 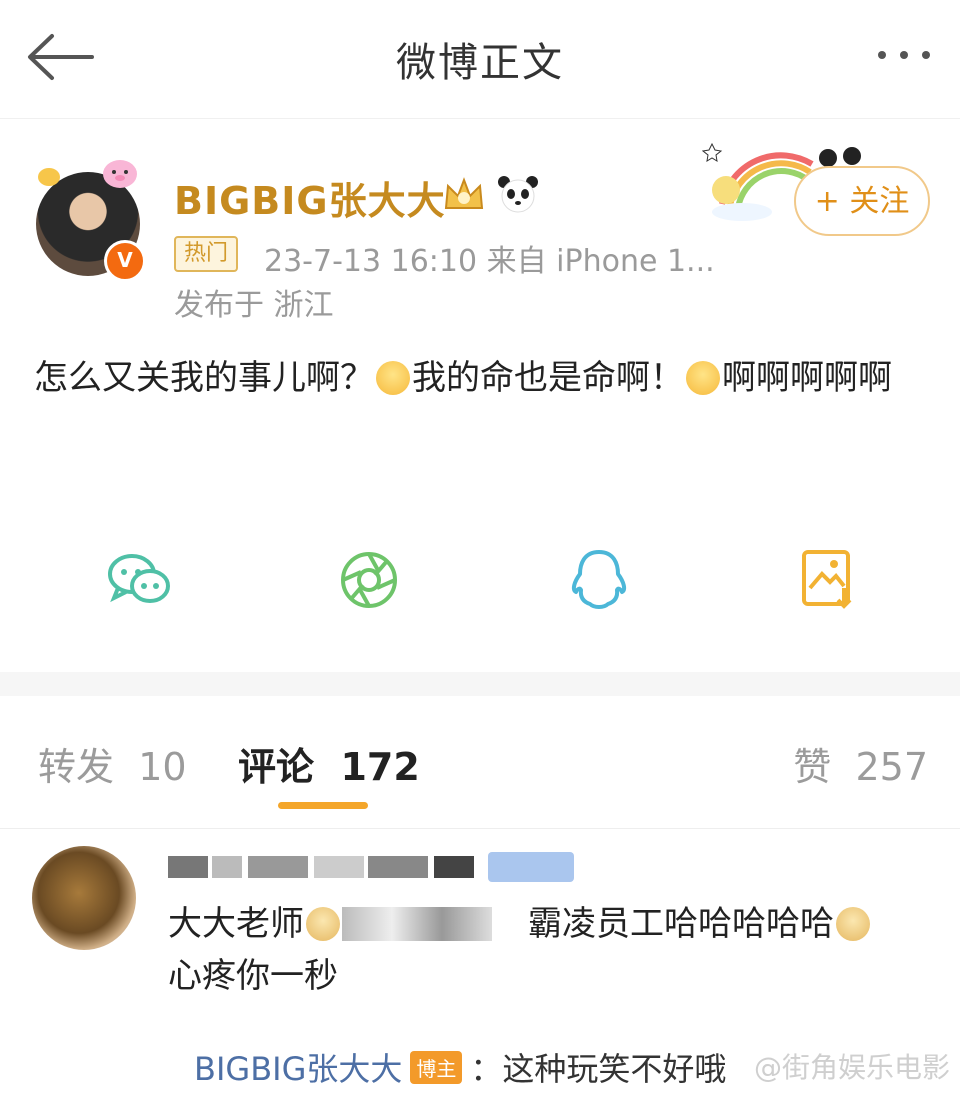 What do you see at coordinates (812, 767) in the screenshot?
I see `tab-like-label: 赞` at bounding box center [812, 767].